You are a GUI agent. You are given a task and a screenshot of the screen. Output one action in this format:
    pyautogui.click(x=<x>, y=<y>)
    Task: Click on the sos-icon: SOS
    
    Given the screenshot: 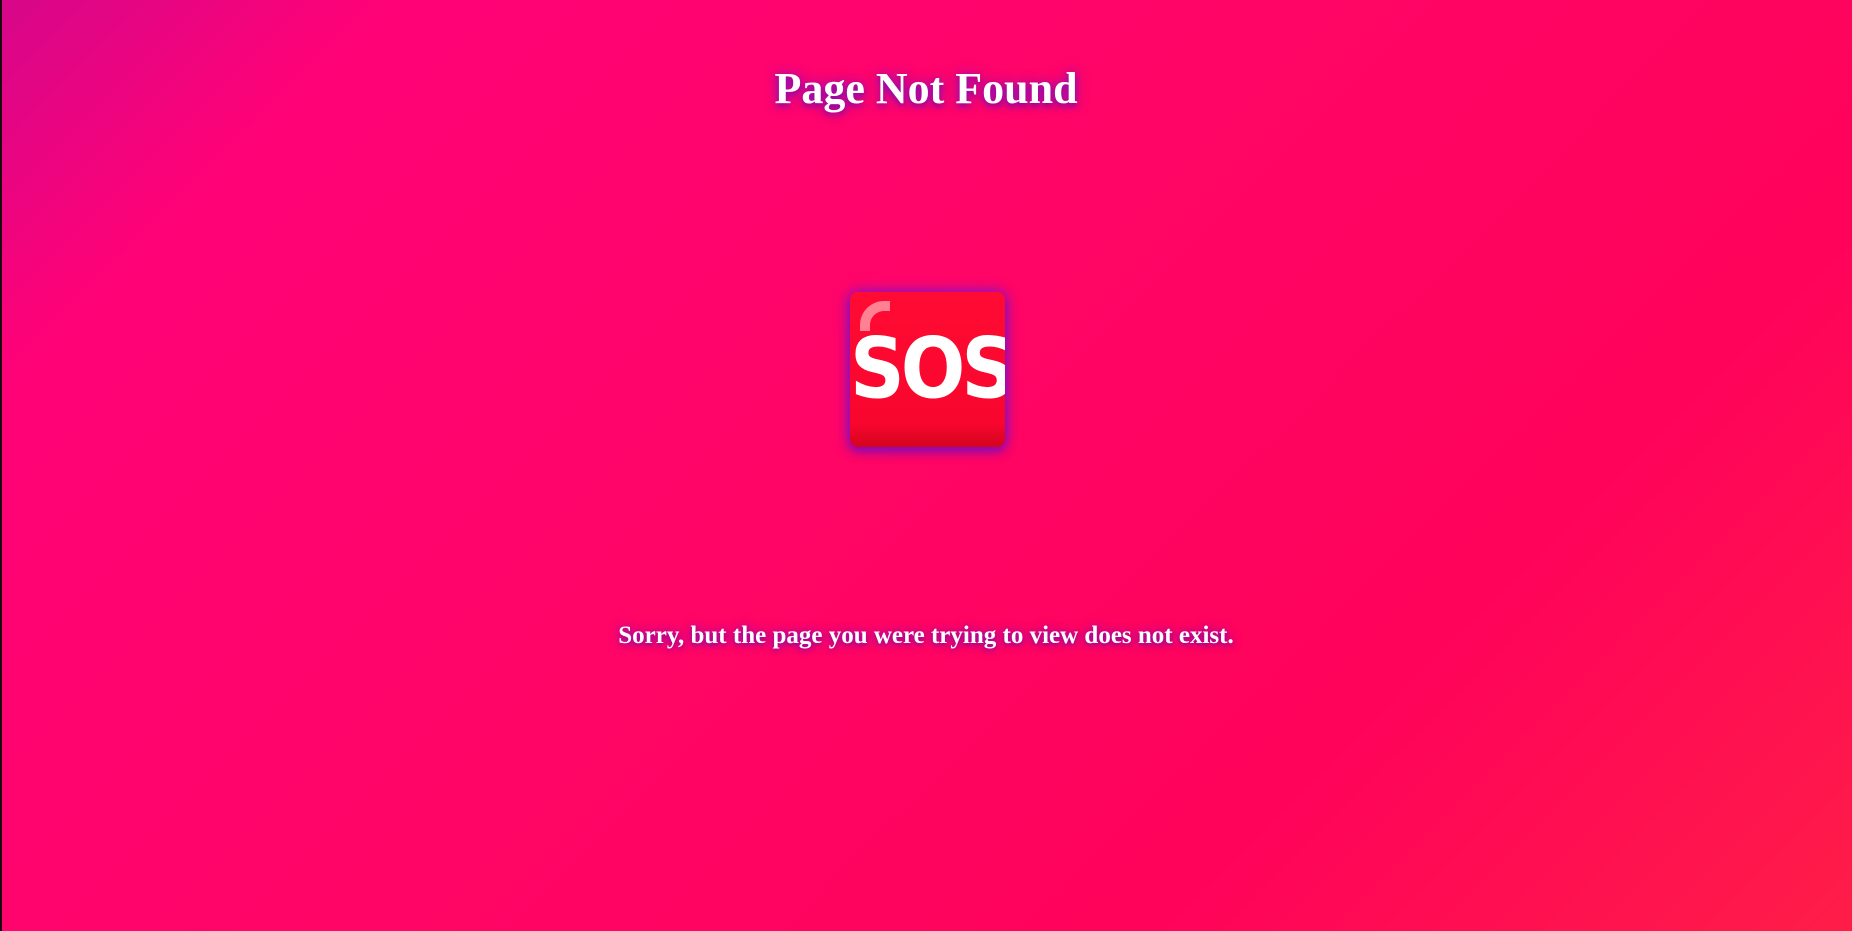 What is the action you would take?
    pyautogui.click(x=927, y=369)
    